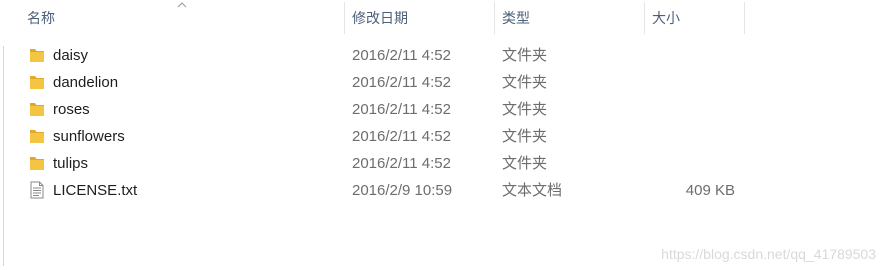 The image size is (886, 270). I want to click on pane-left-border, so click(3, 156).